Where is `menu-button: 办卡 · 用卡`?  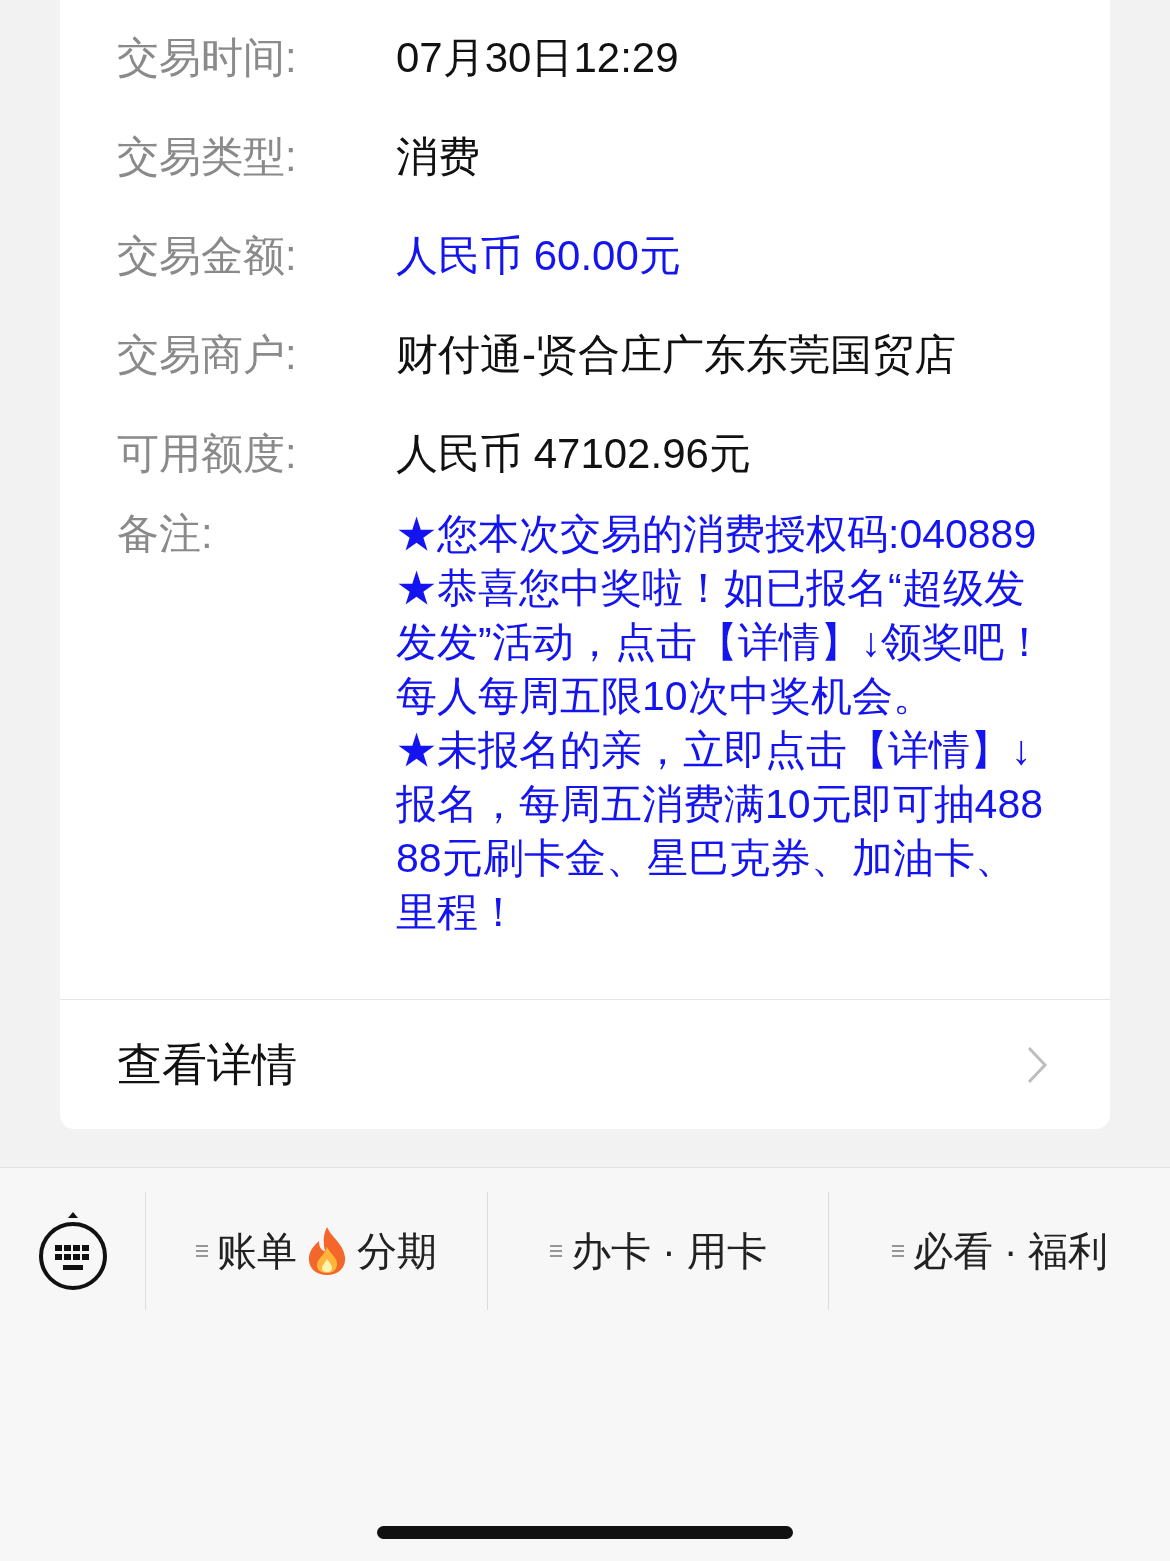 menu-button: 办卡 · 用卡 is located at coordinates (658, 1251).